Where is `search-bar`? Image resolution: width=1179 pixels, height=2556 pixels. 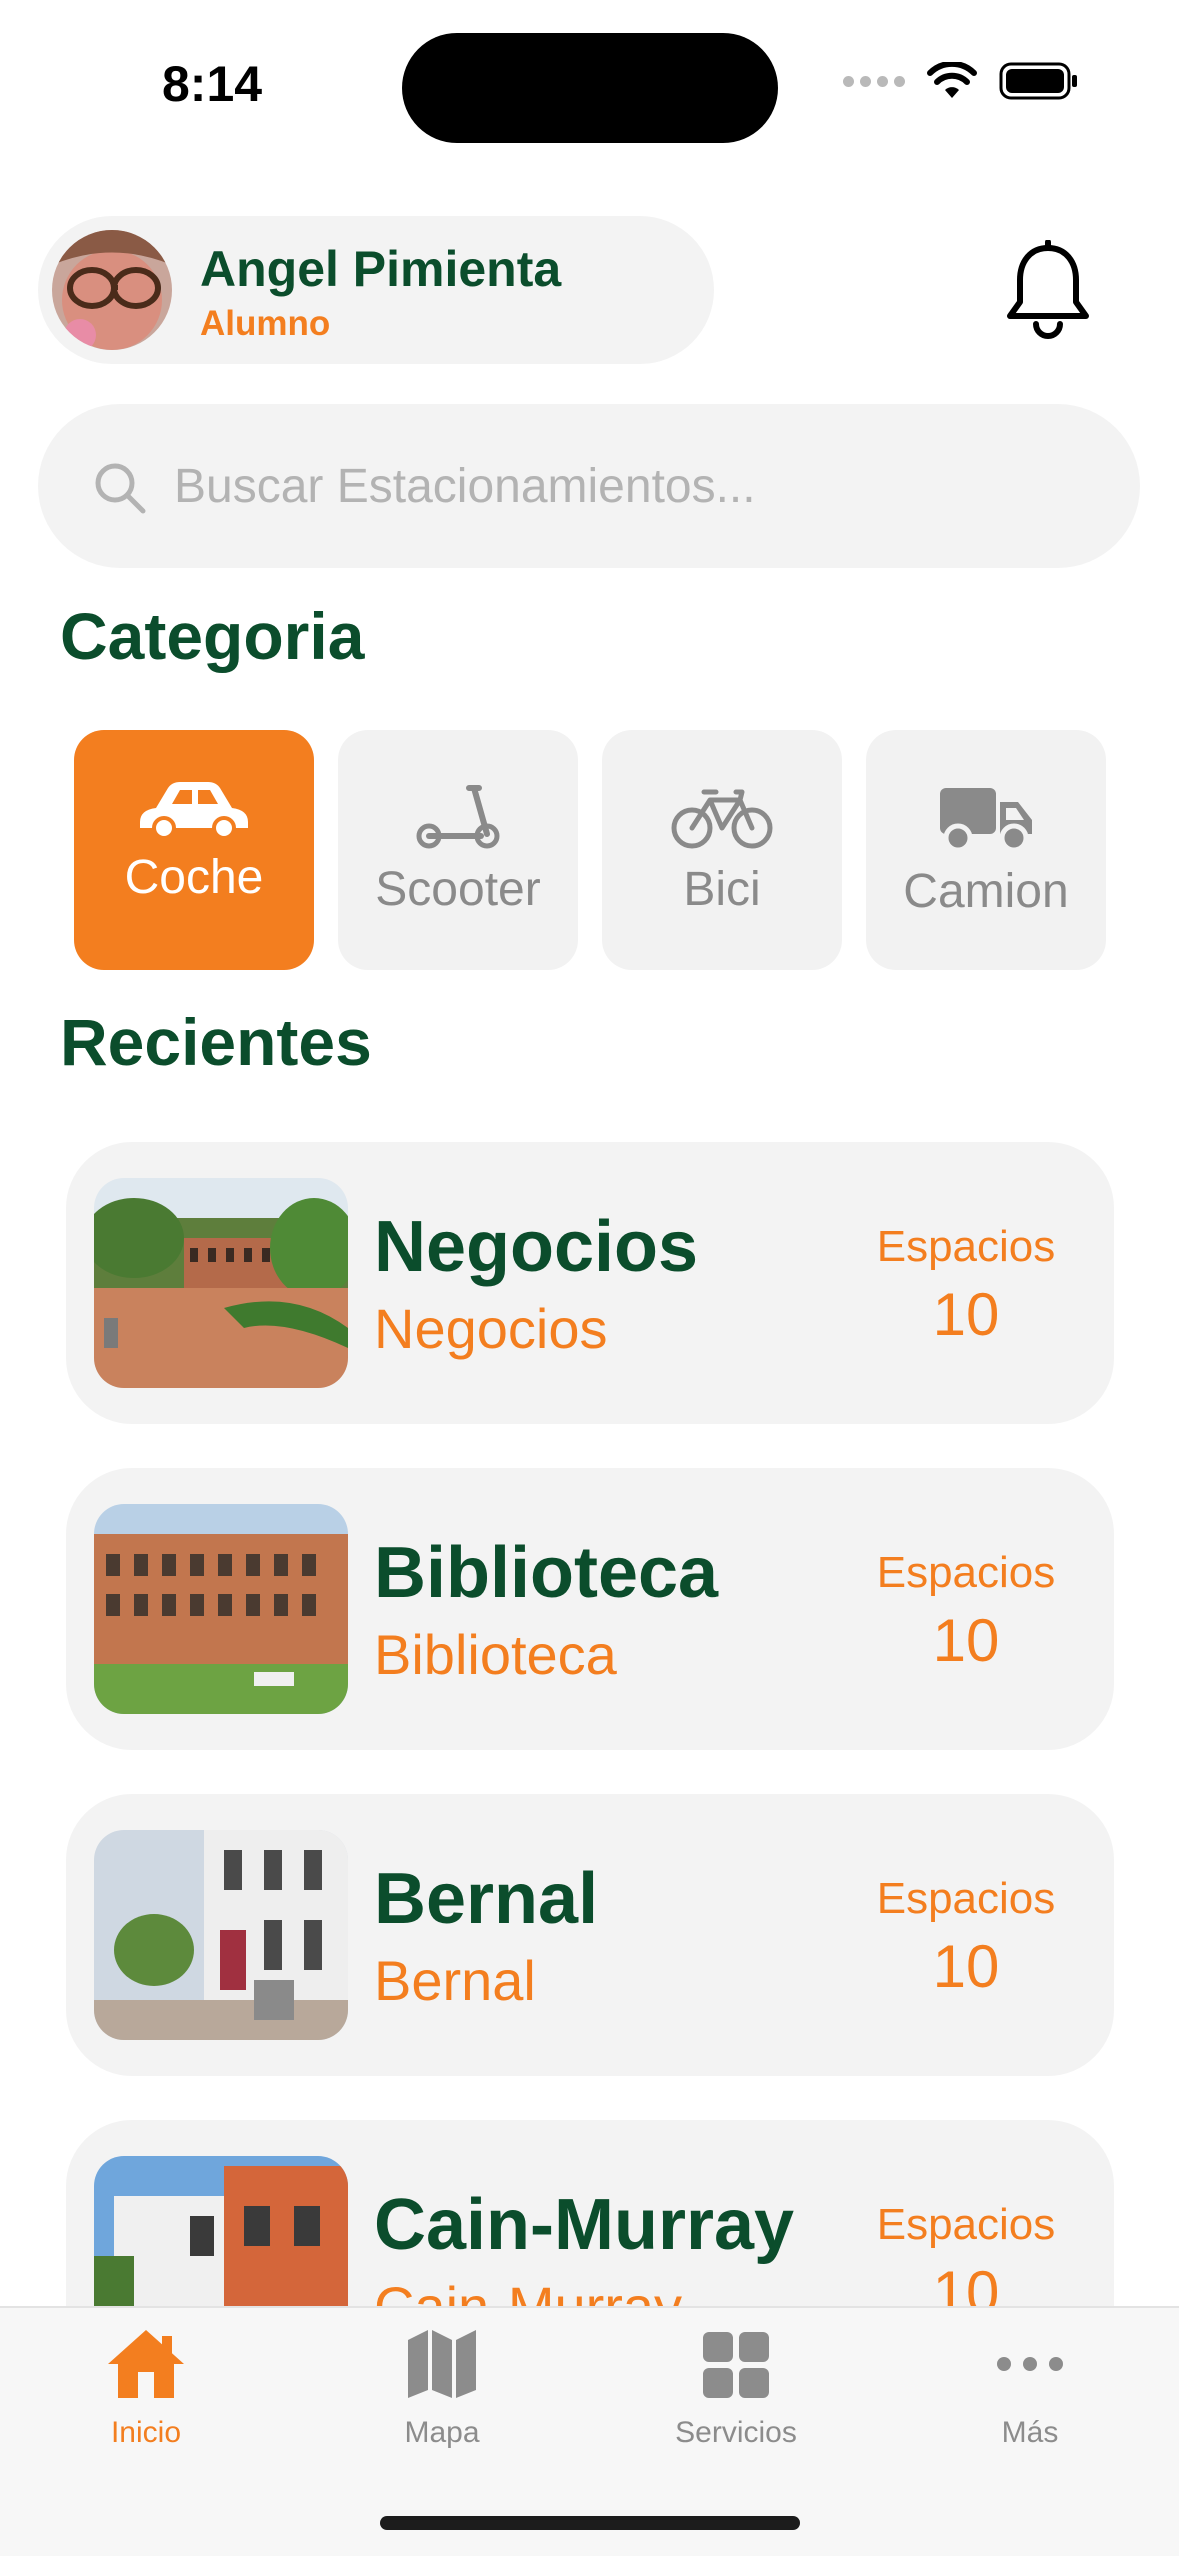
search-bar is located at coordinates (589, 486).